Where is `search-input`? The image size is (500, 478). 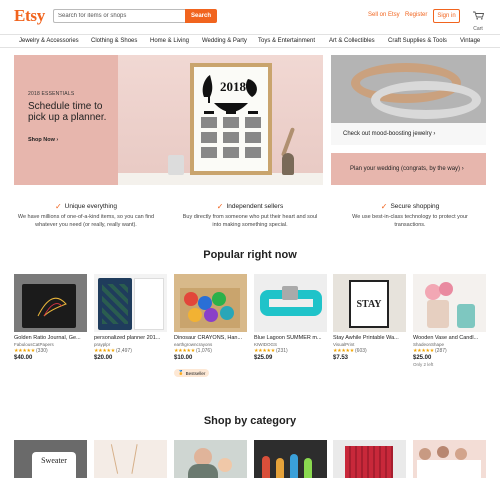
search-input is located at coordinates (119, 16).